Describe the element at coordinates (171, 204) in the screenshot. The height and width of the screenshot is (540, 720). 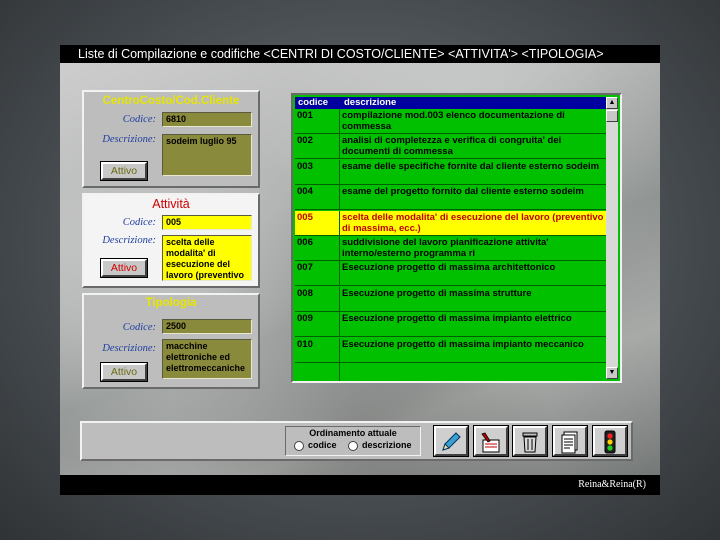
I see `panel-title-attivita: Attività` at that location.